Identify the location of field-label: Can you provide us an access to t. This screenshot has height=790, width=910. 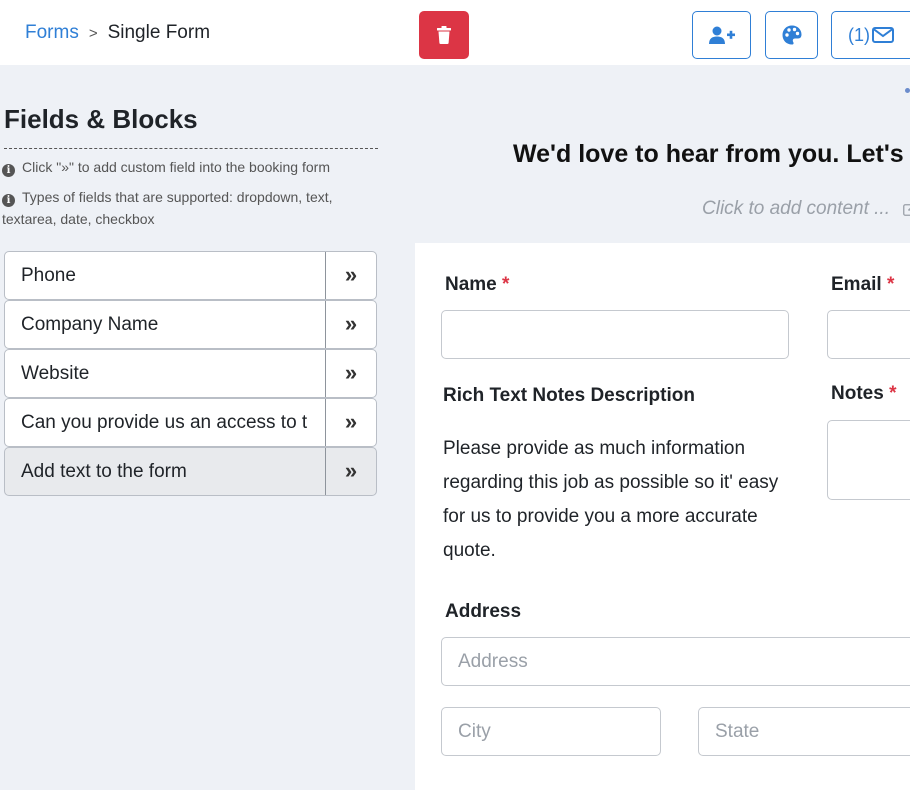
(164, 422).